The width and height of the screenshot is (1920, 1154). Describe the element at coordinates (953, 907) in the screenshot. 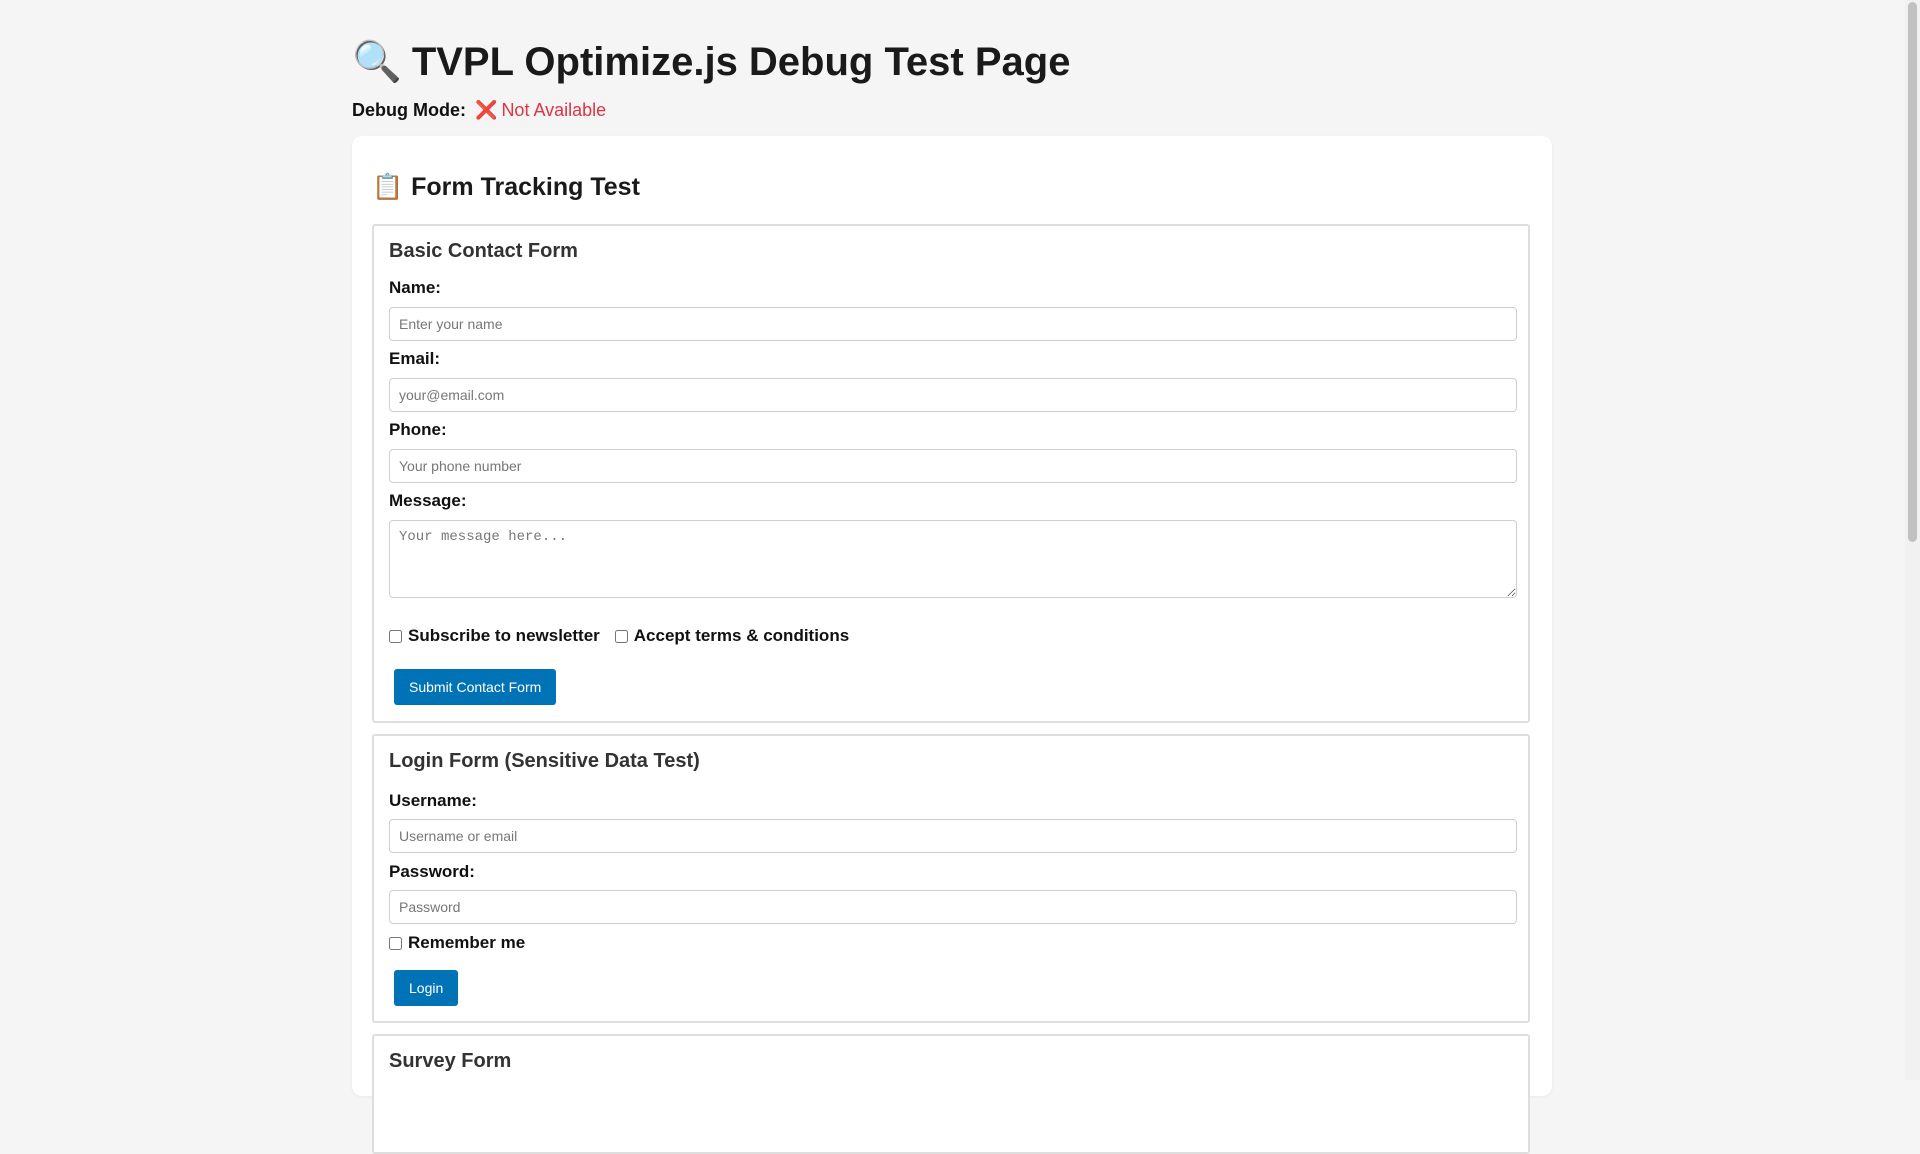

I see `password-input` at that location.